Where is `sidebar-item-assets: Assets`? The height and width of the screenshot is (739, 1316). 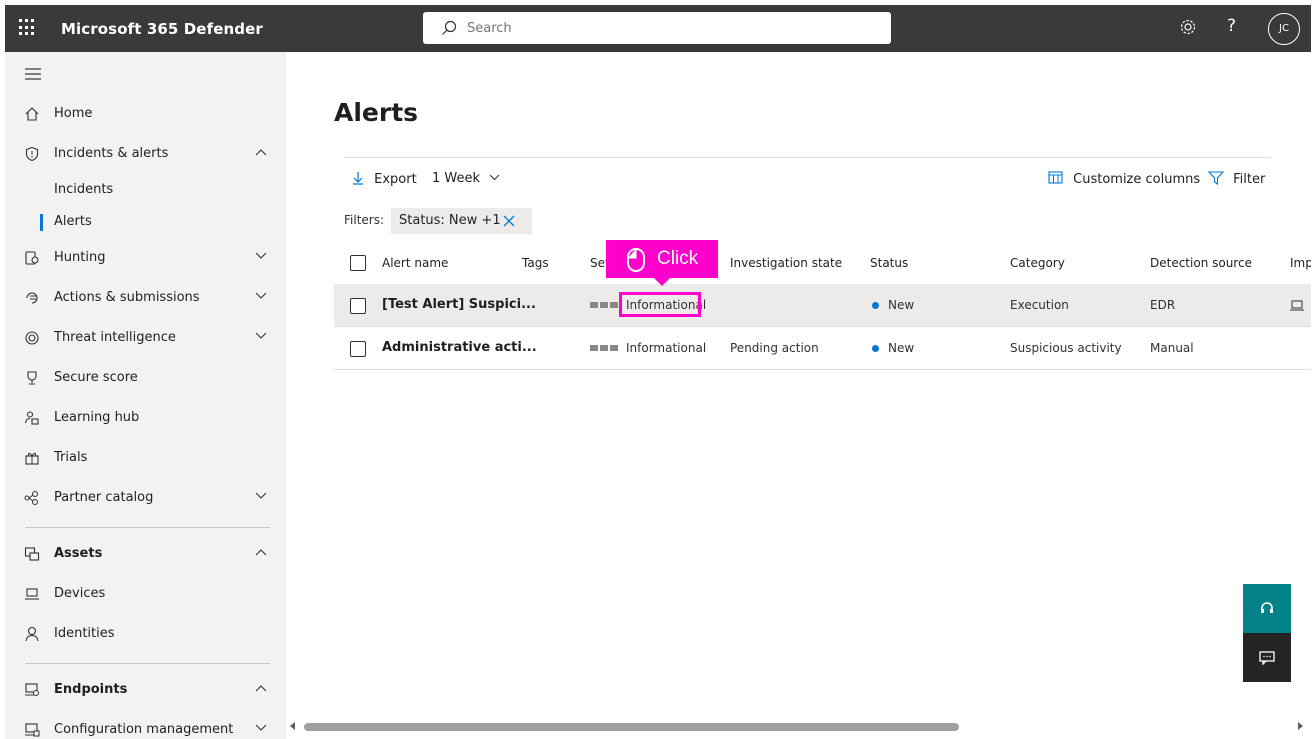
sidebar-item-assets: Assets is located at coordinates (145, 554).